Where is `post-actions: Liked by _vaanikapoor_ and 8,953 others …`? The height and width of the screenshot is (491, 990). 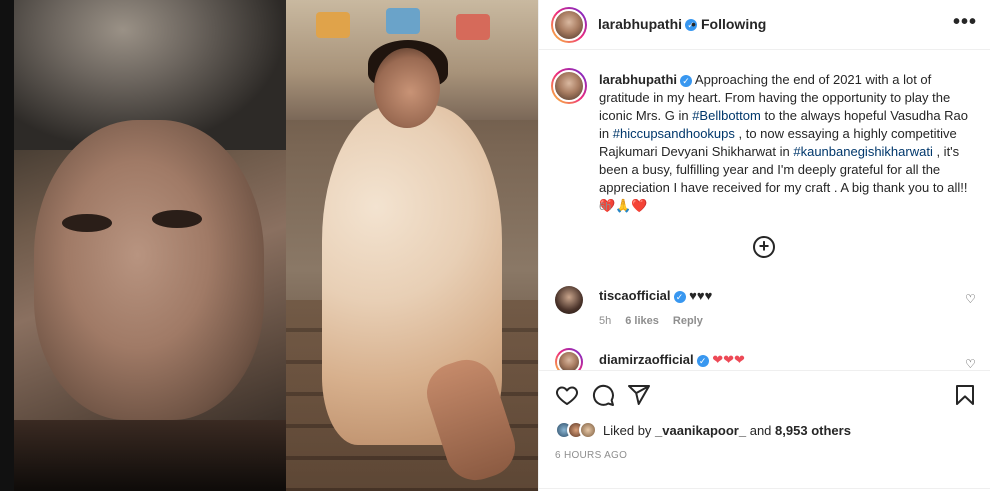 post-actions: Liked by _vaanikapoor_ and 8,953 others … is located at coordinates (764, 430).